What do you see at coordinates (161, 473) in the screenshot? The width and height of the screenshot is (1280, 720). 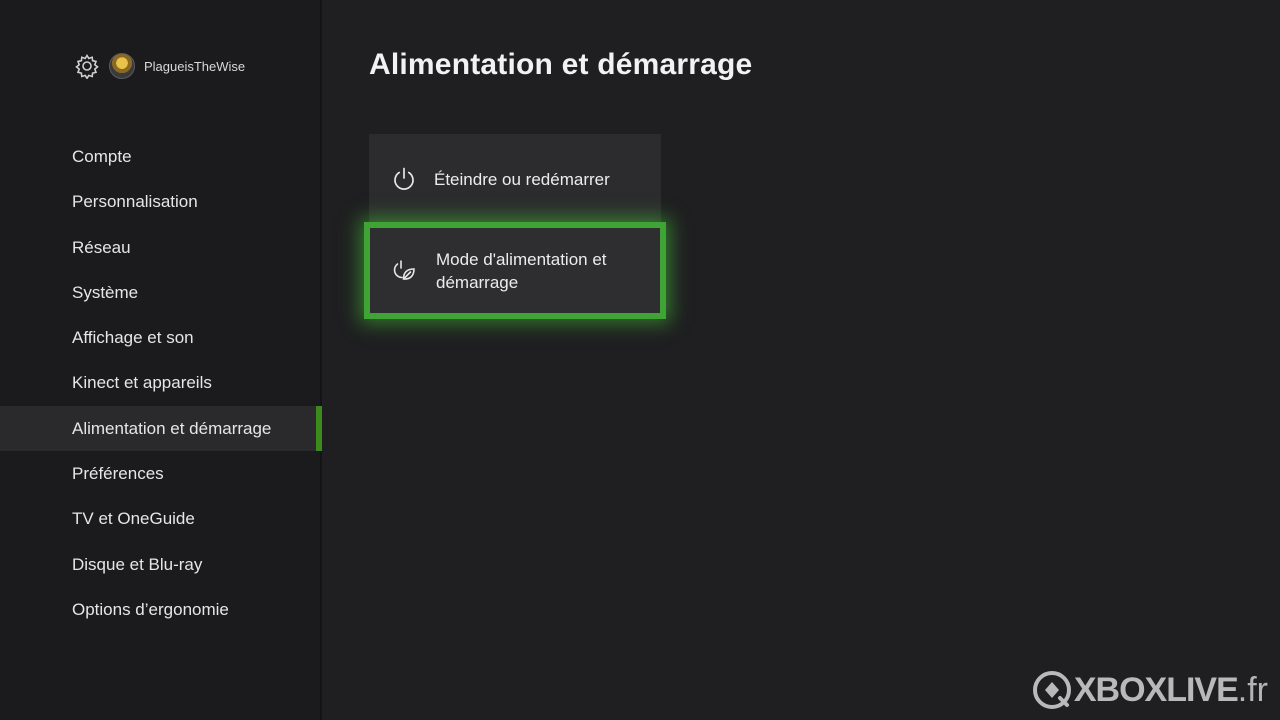 I see `sidebar-item-preferences: Préférences` at bounding box center [161, 473].